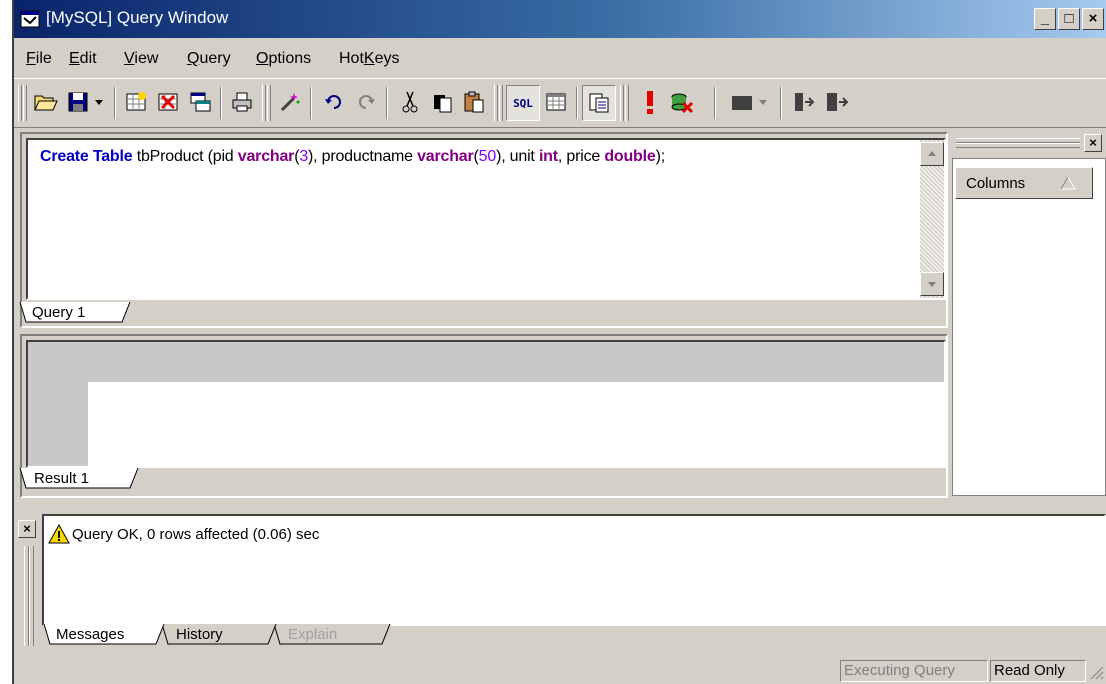 The width and height of the screenshot is (1106, 684). I want to click on menu-file: File, so click(39, 59).